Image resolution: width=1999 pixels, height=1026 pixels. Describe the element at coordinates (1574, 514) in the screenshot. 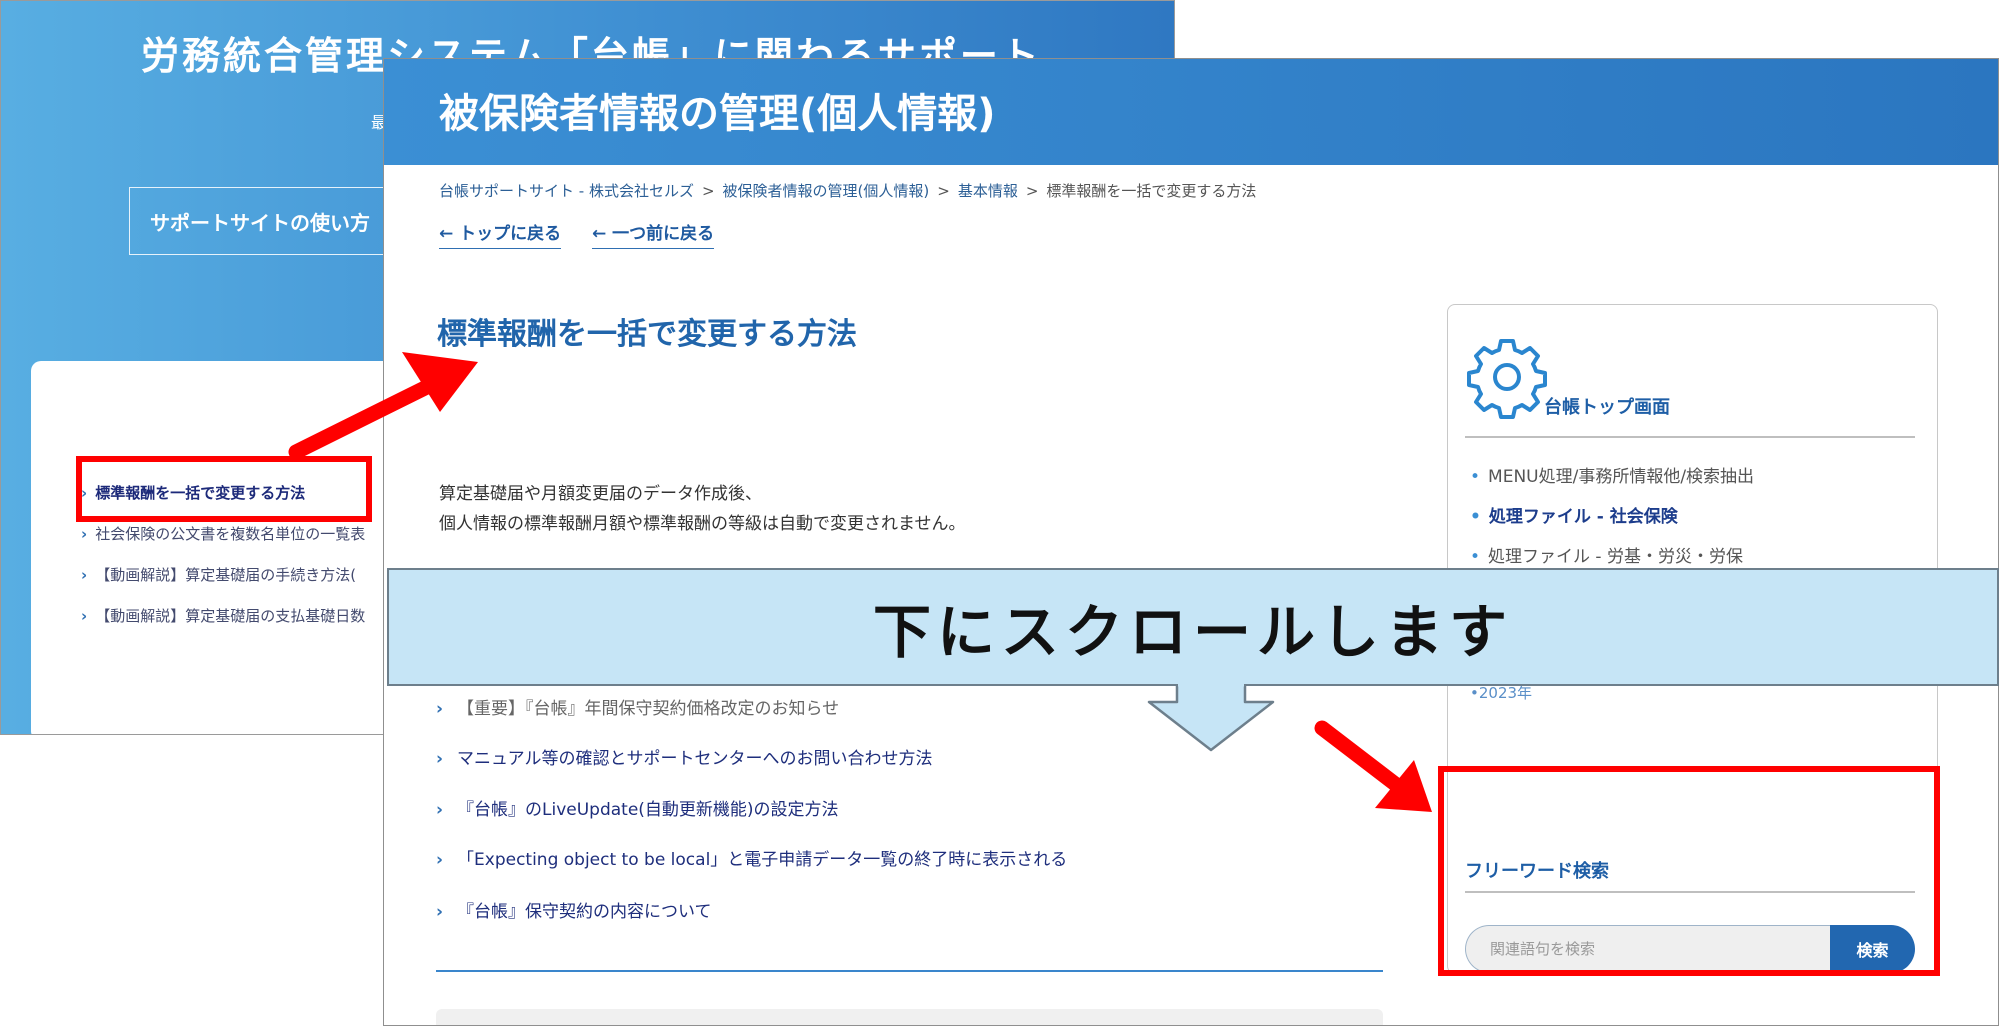

I see `sidebar-item: • 処理ファイル - 社会保険` at that location.